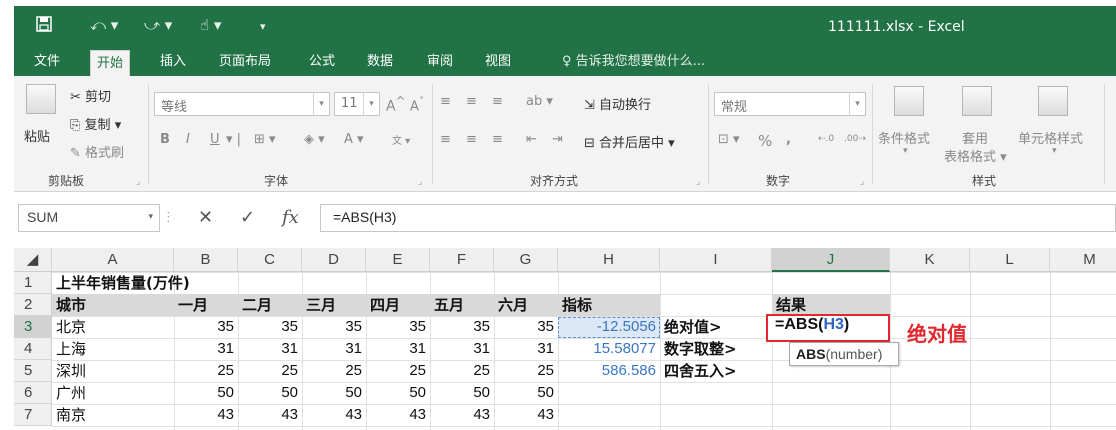 The image size is (1116, 430). What do you see at coordinates (765, 141) in the screenshot?
I see `percent-button: %` at bounding box center [765, 141].